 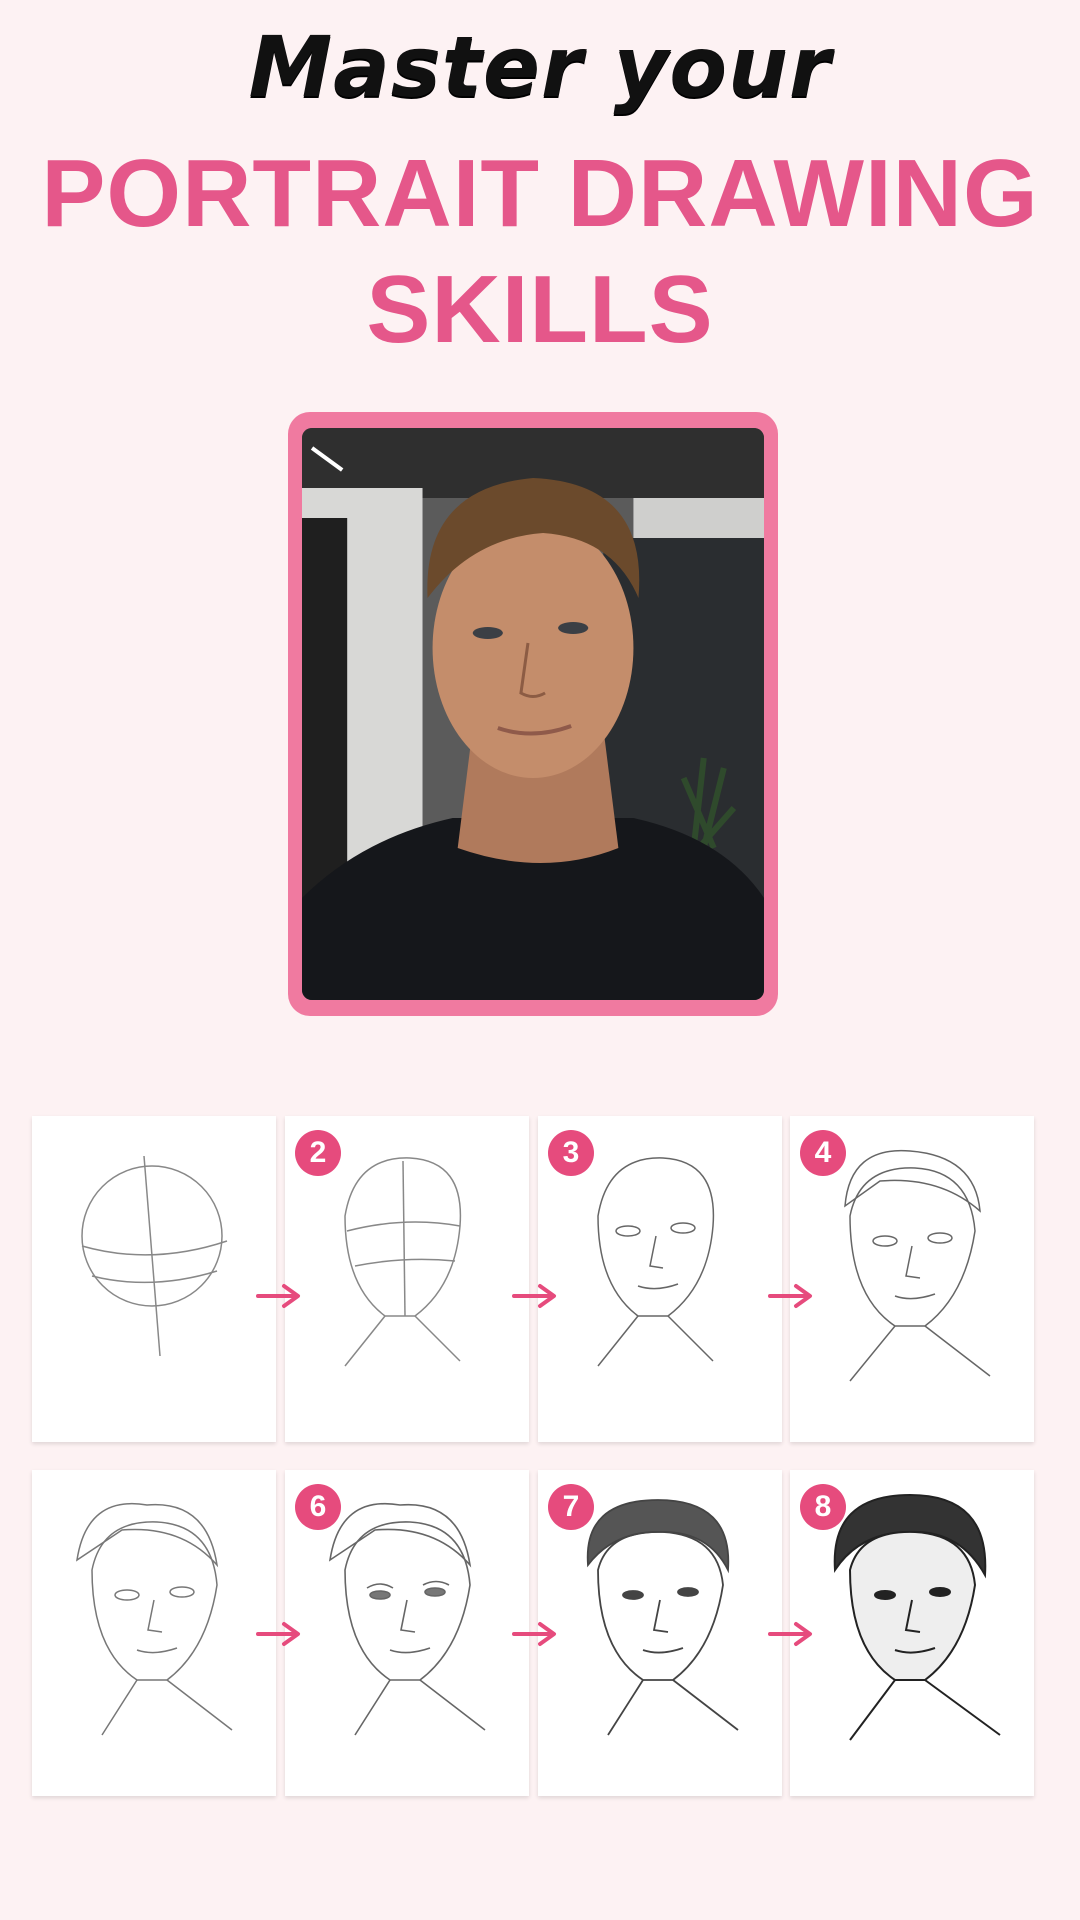 I want to click on reference-photo-frame, so click(x=533, y=714).